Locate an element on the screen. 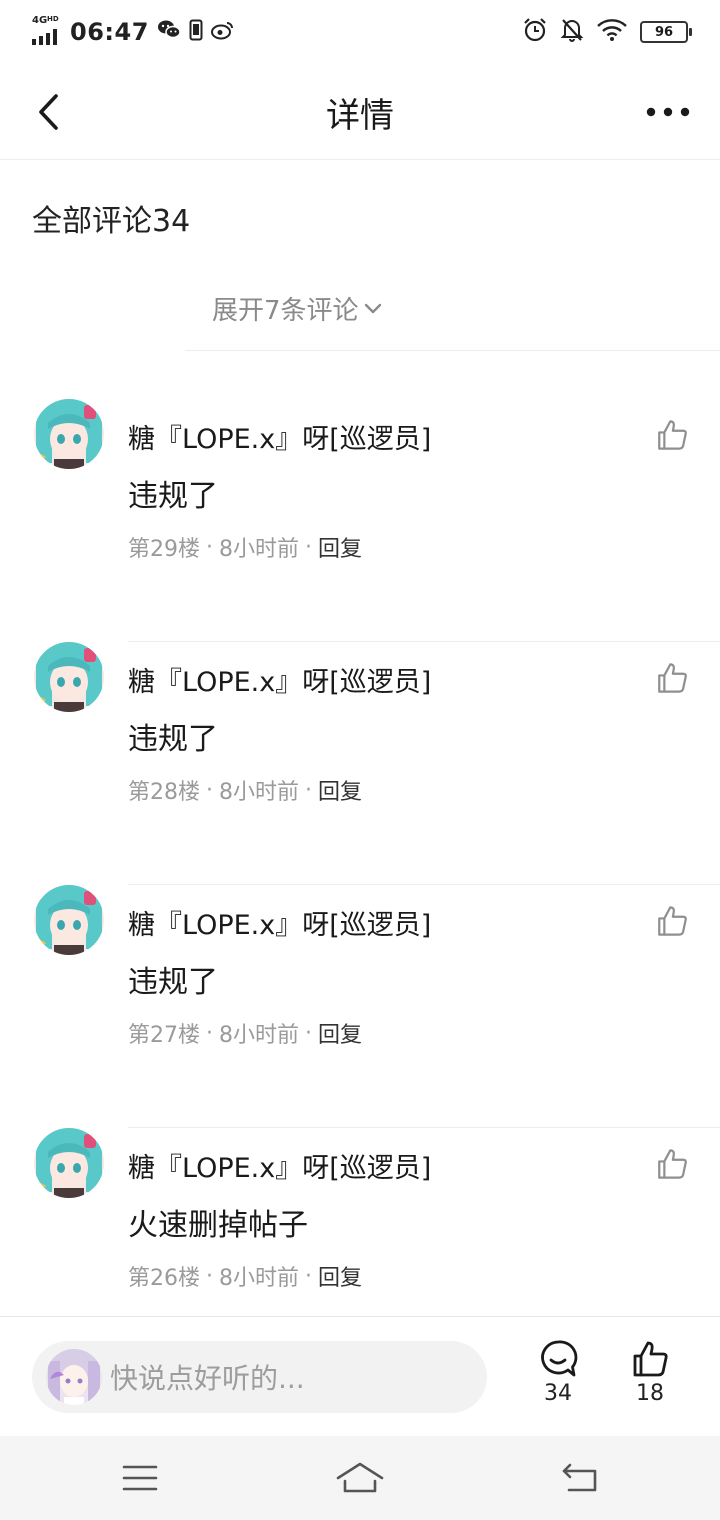  expand-comments-button: 展开7条评论 is located at coordinates (297, 308).